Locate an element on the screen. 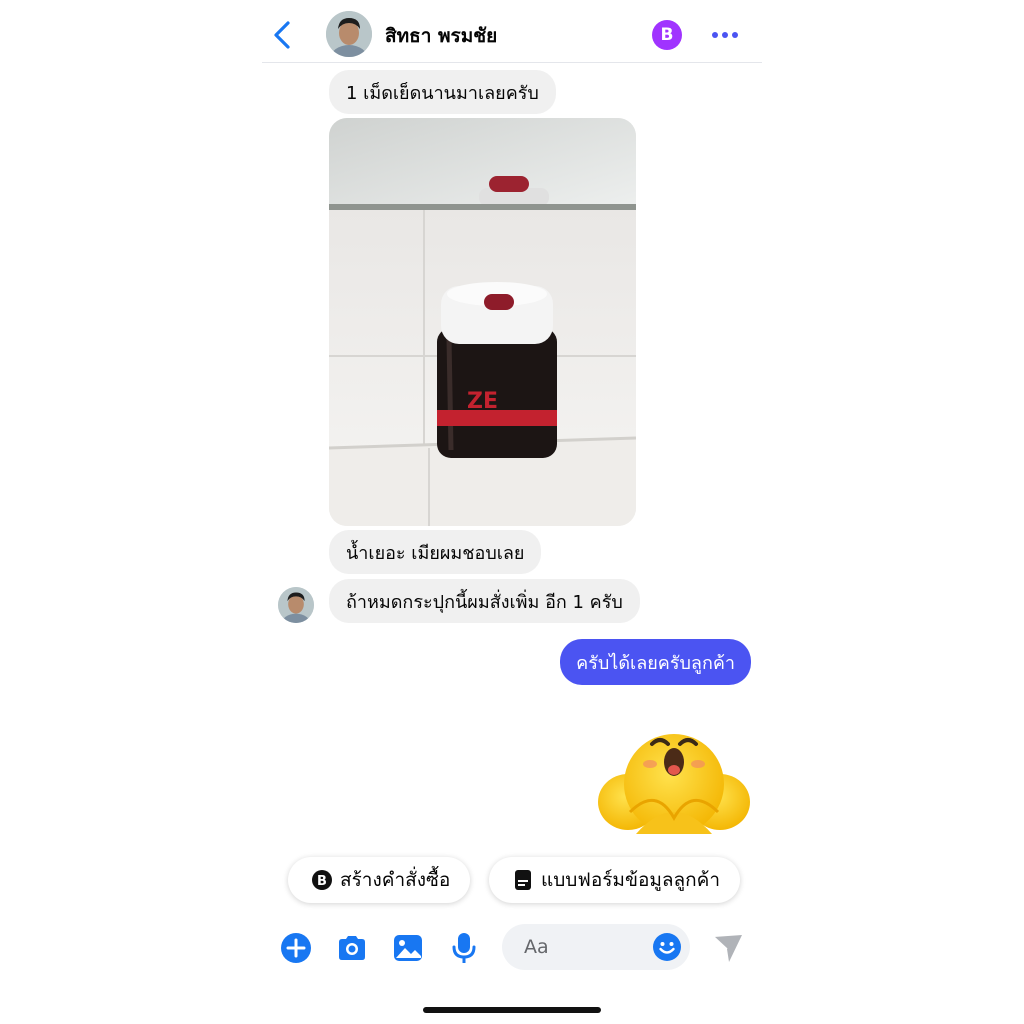 The height and width of the screenshot is (1024, 1024). photo-message: ZE is located at coordinates (482, 322).